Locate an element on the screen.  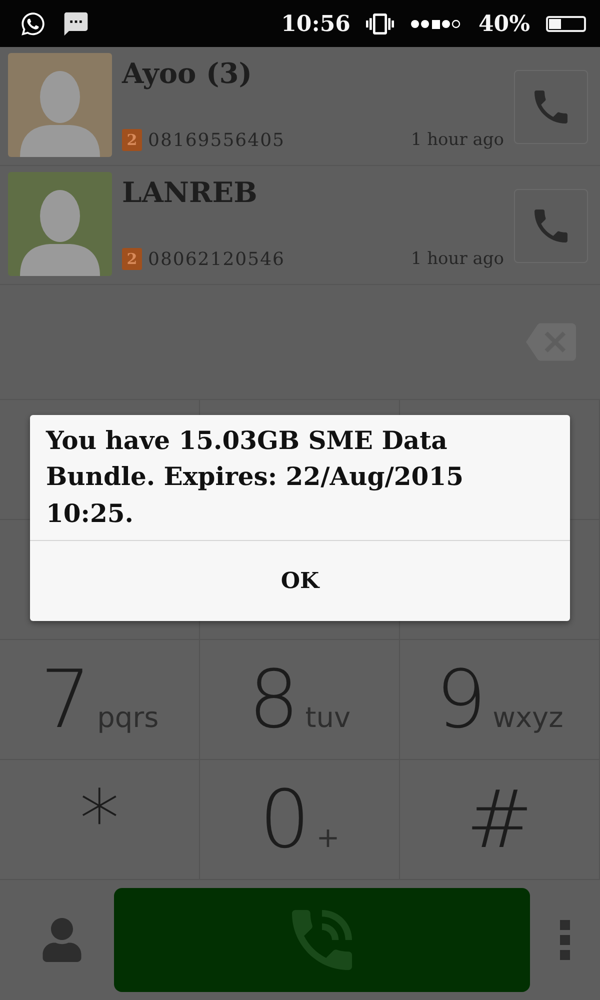
message-icon is located at coordinates (76, 24).